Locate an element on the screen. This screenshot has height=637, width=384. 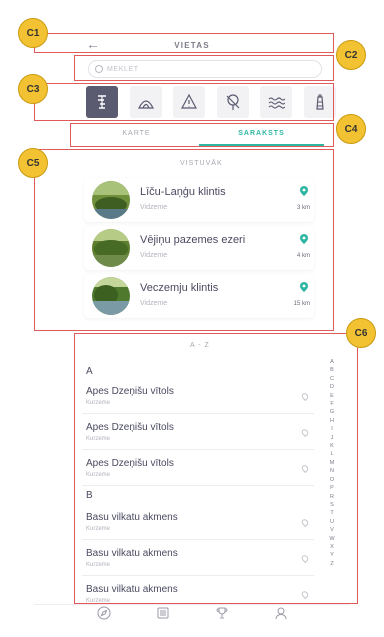
nav-list is located at coordinates (163, 615).